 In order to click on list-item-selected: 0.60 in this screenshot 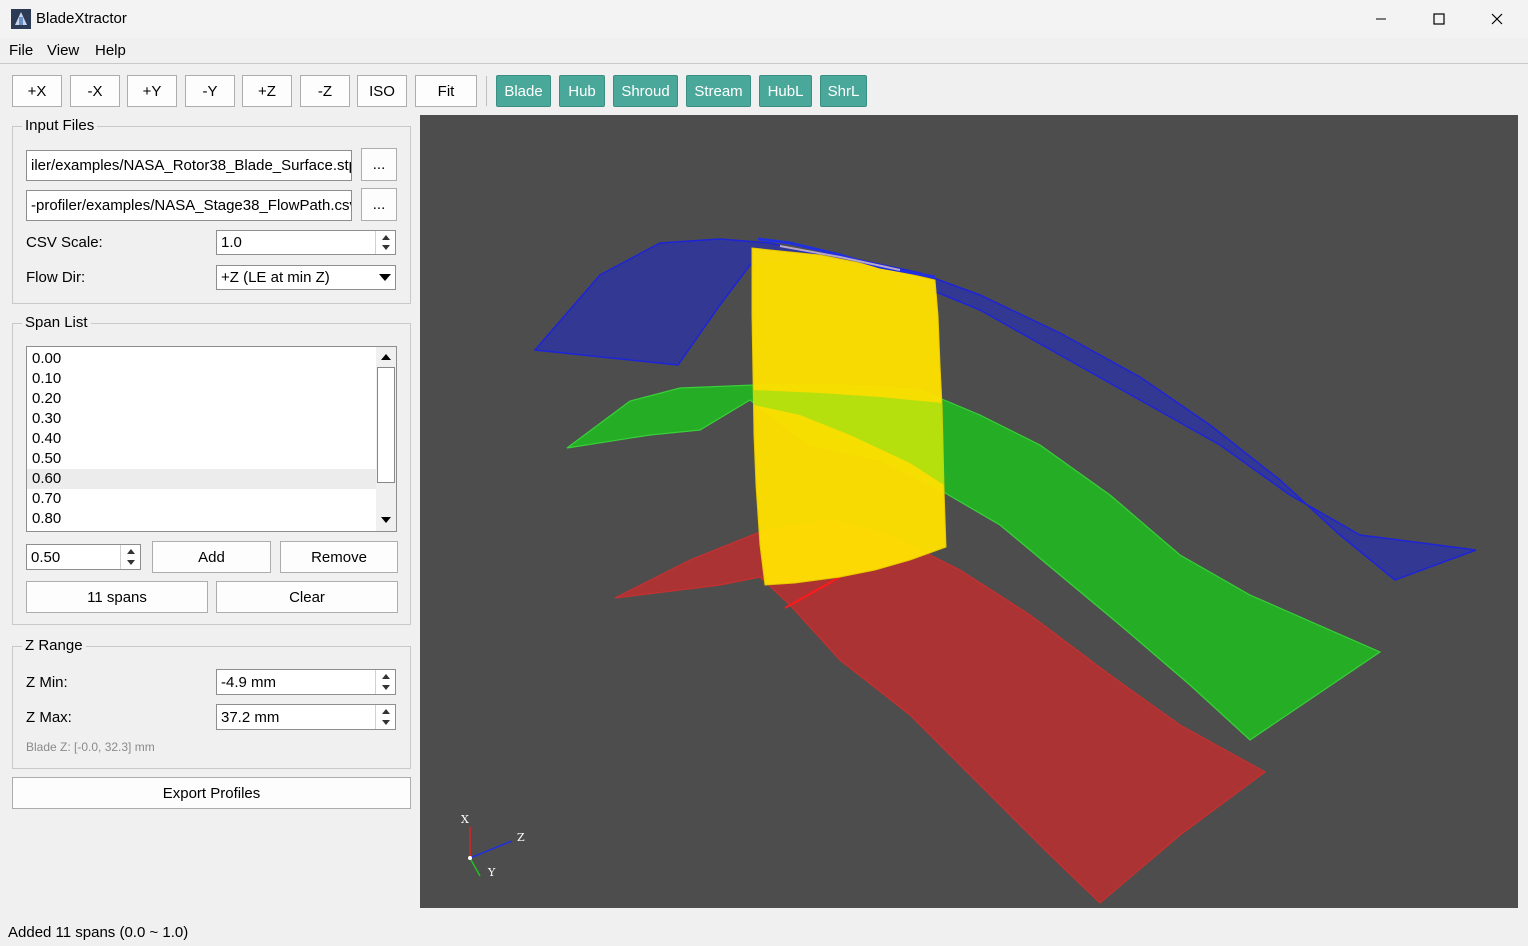, I will do `click(201, 479)`.